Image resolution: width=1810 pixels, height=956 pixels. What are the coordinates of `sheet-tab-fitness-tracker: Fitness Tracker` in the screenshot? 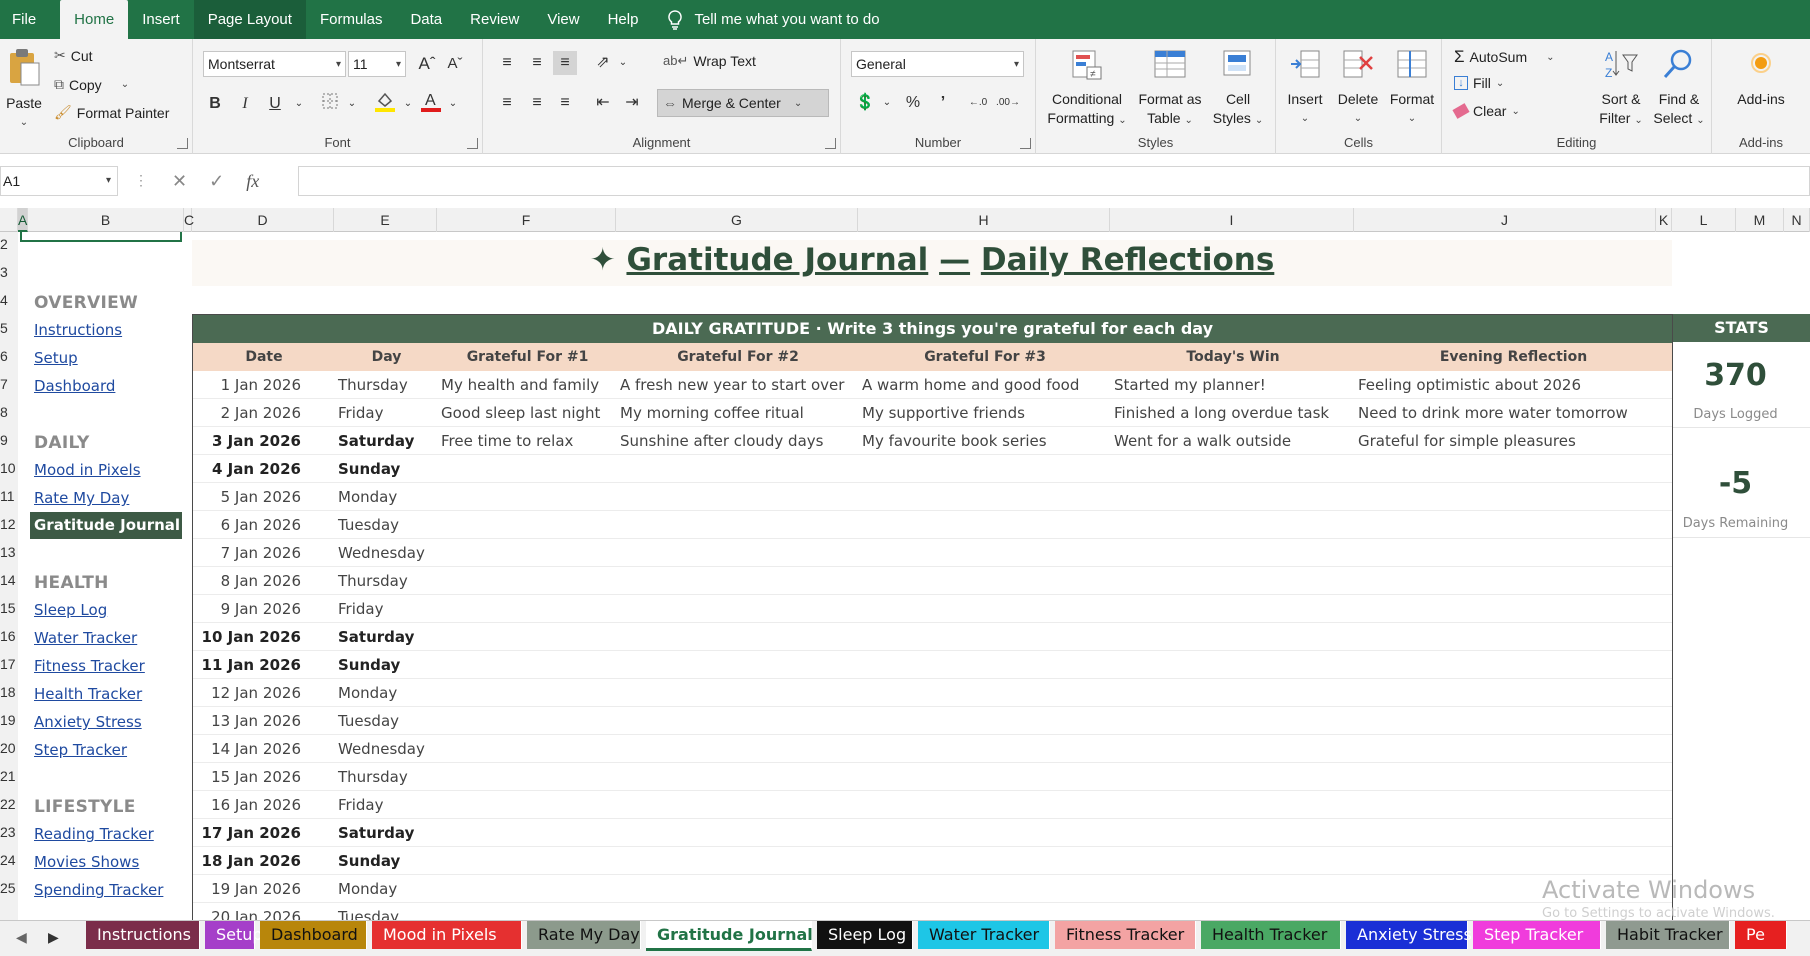 It's located at (1125, 935).